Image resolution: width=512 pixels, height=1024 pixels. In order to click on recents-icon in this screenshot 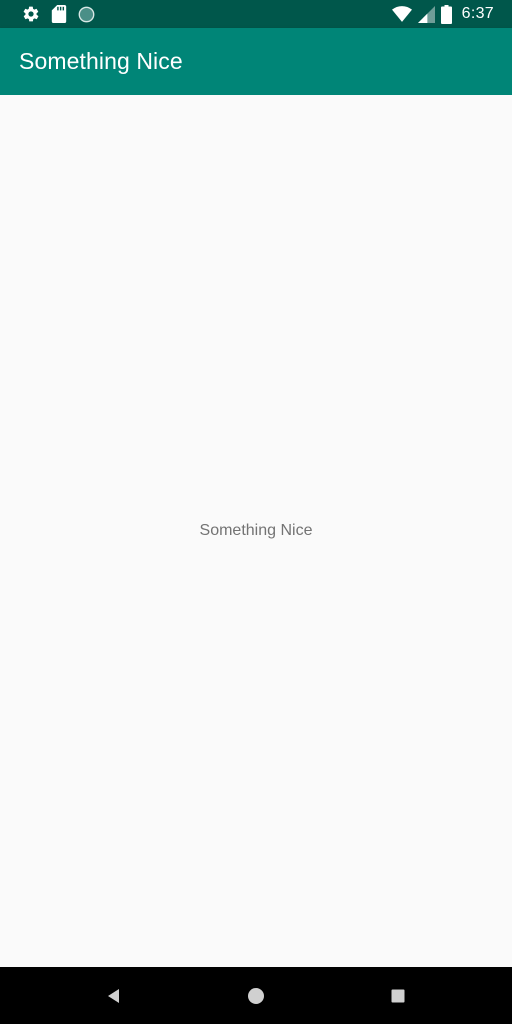, I will do `click(398, 996)`.